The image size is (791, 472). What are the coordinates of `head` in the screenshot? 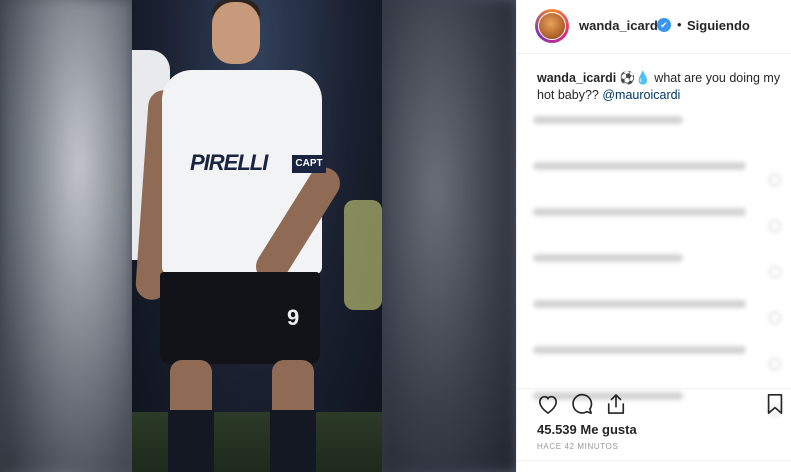 It's located at (236, 33).